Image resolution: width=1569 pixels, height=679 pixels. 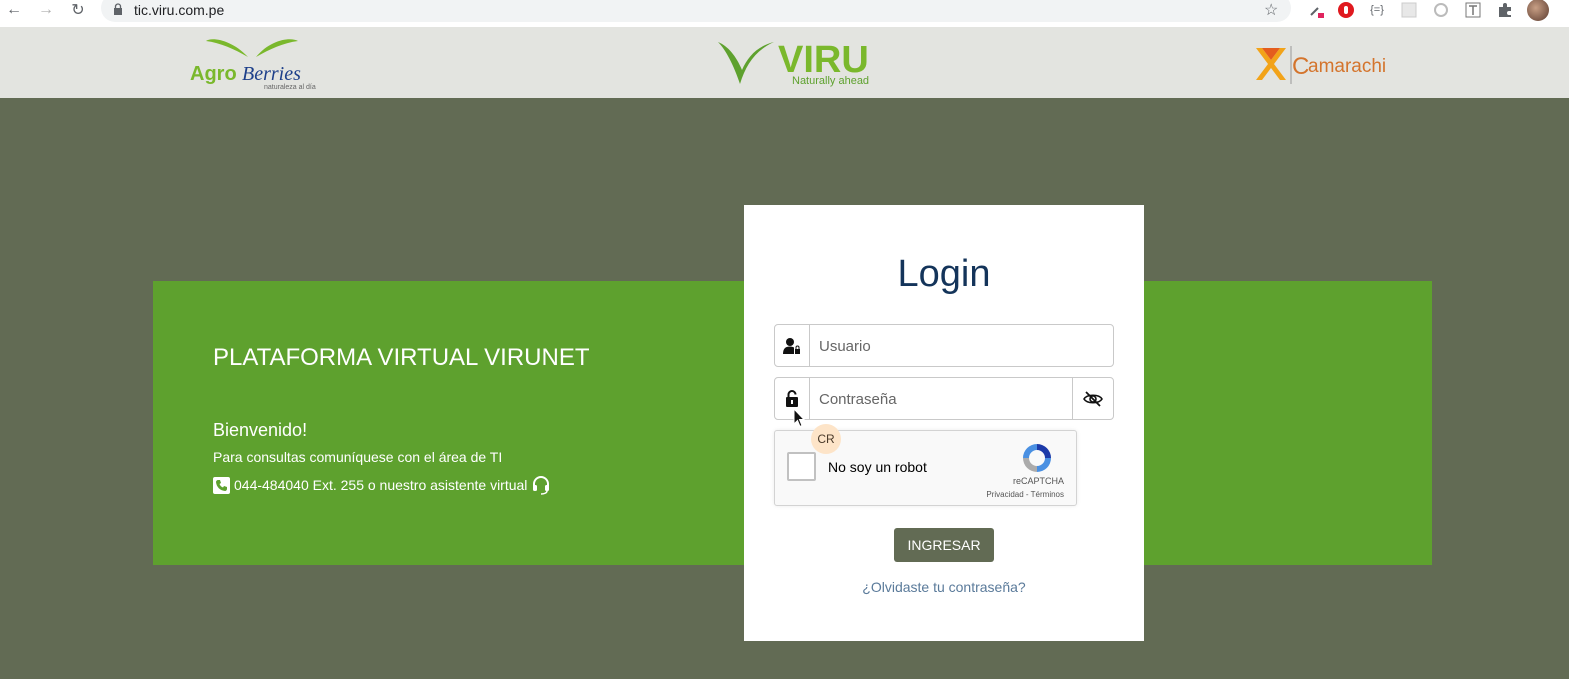 What do you see at coordinates (1441, 10) in the screenshot?
I see `circle-extension-icon` at bounding box center [1441, 10].